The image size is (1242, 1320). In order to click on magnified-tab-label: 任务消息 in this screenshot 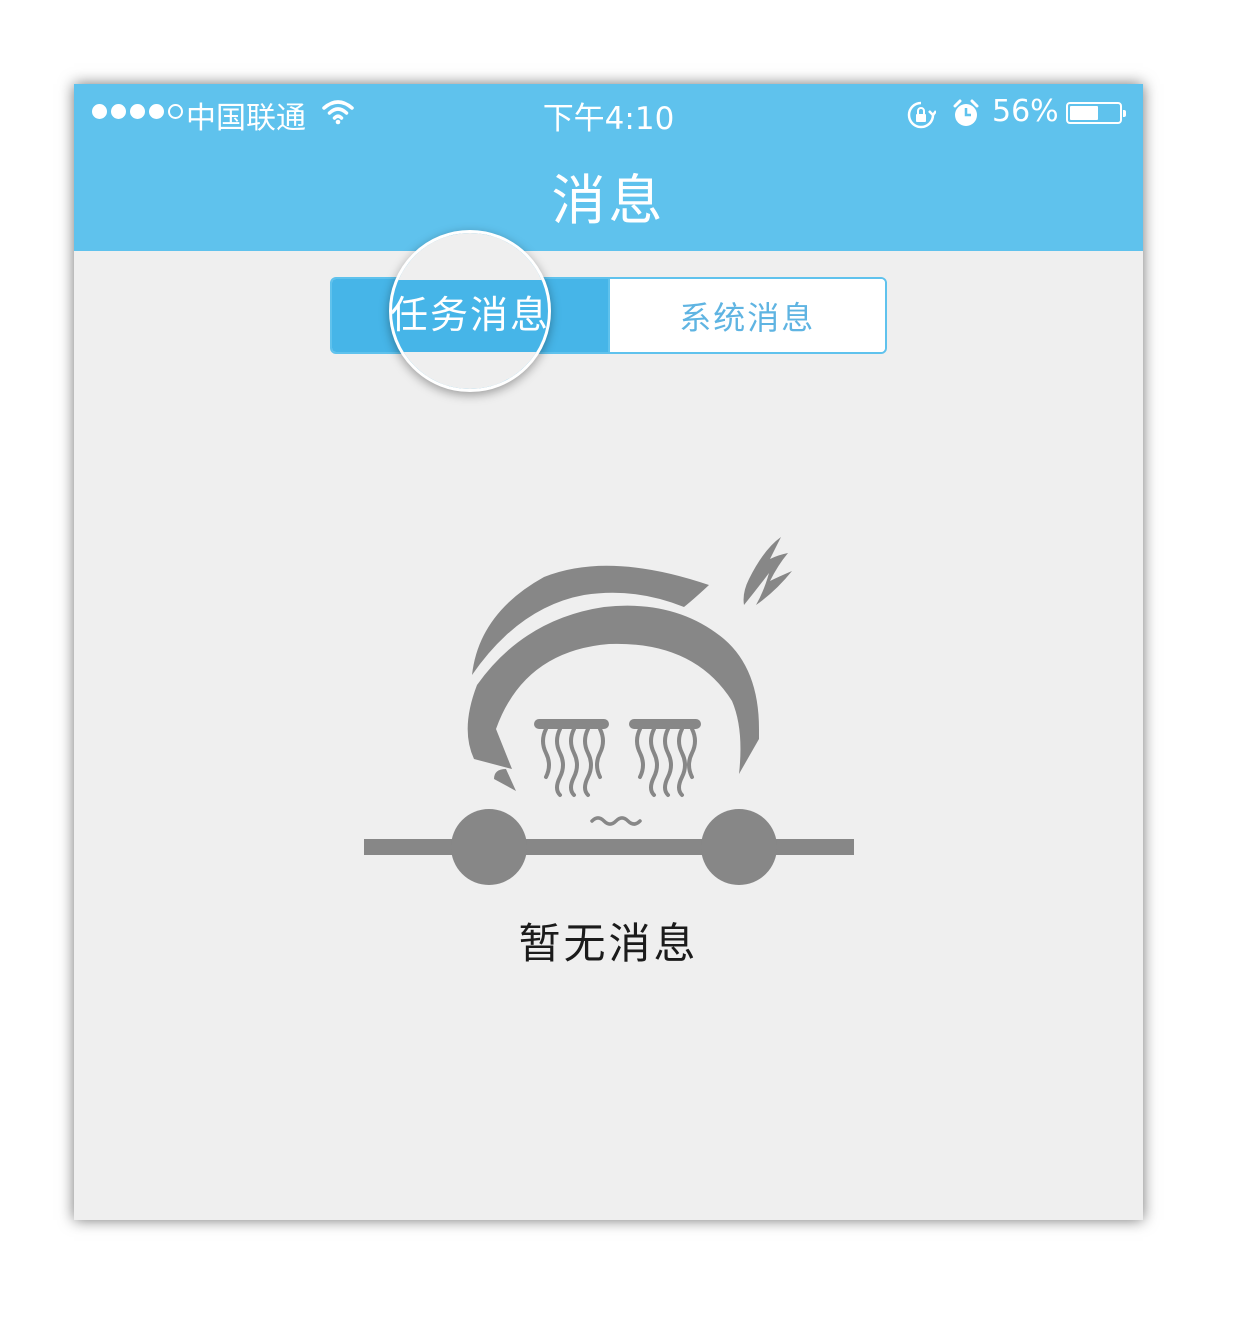, I will do `click(470, 314)`.